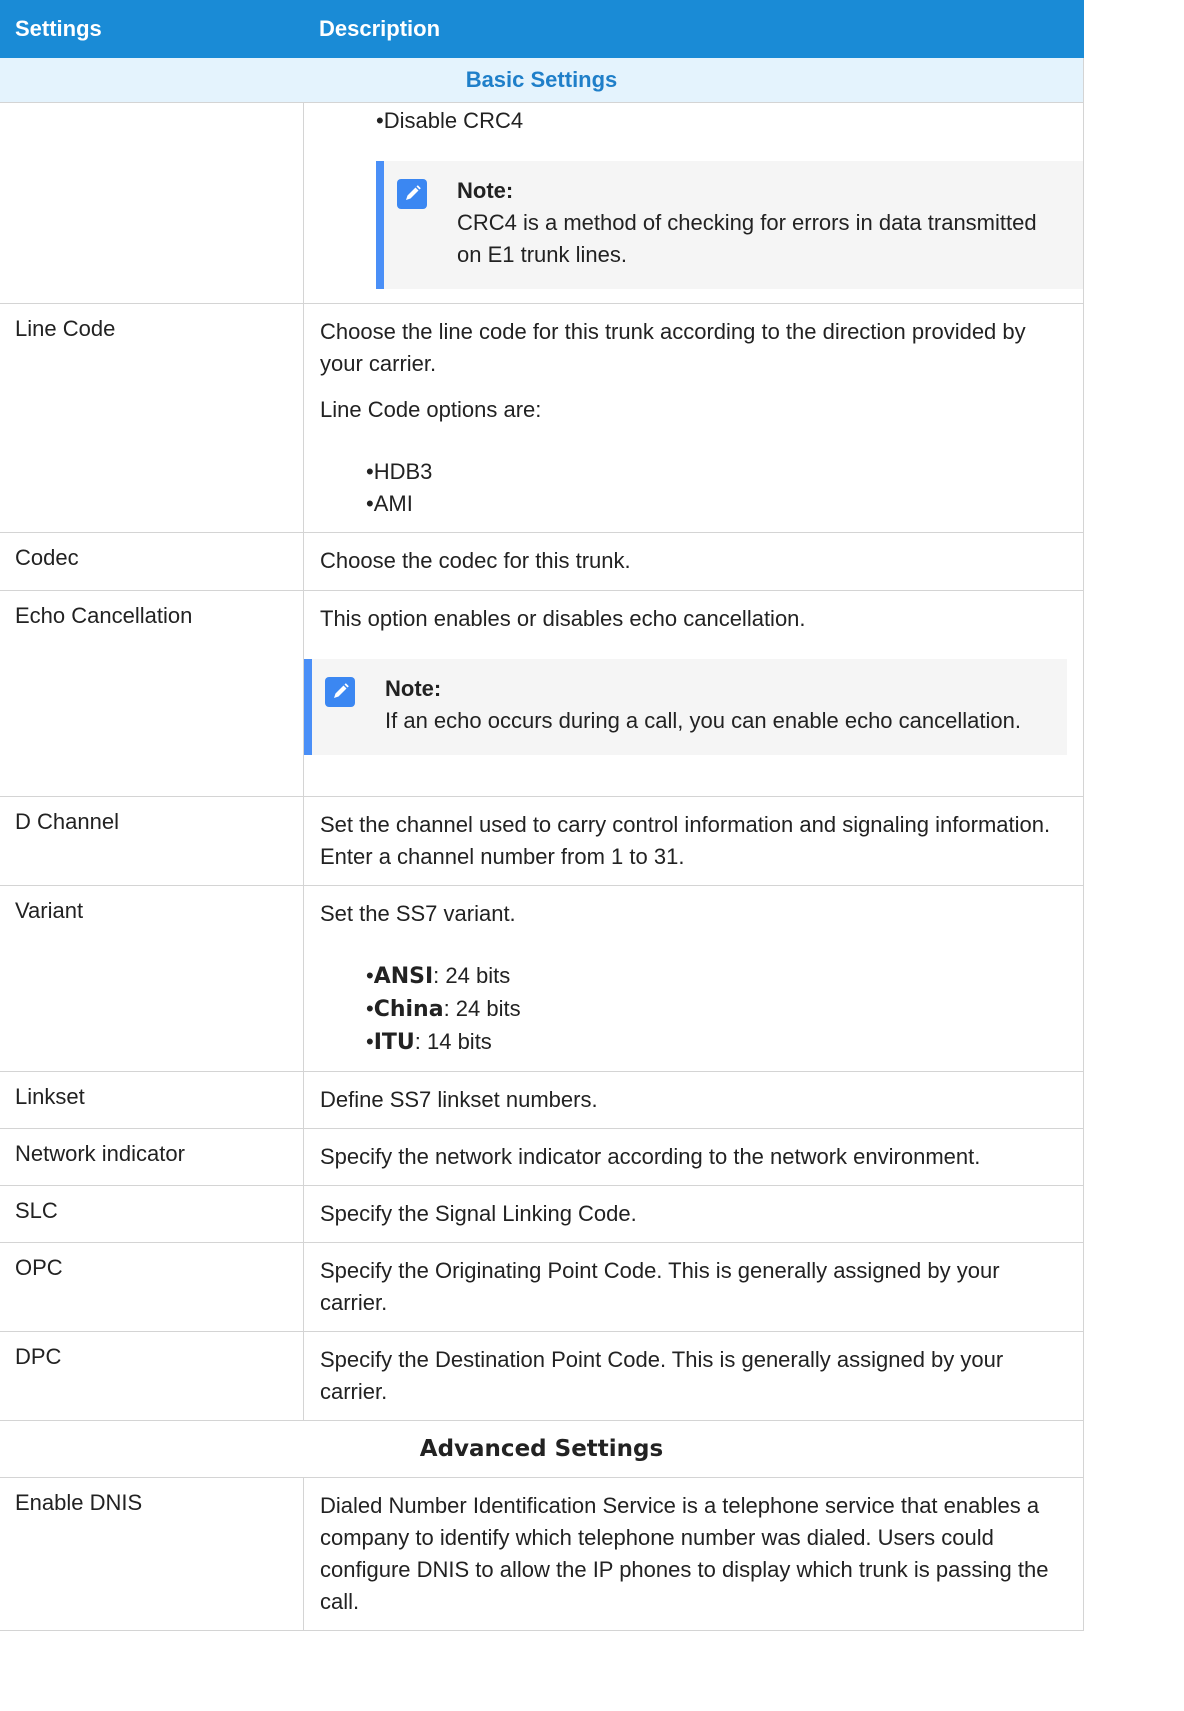  I want to click on setting-name: DPC, so click(152, 1376).